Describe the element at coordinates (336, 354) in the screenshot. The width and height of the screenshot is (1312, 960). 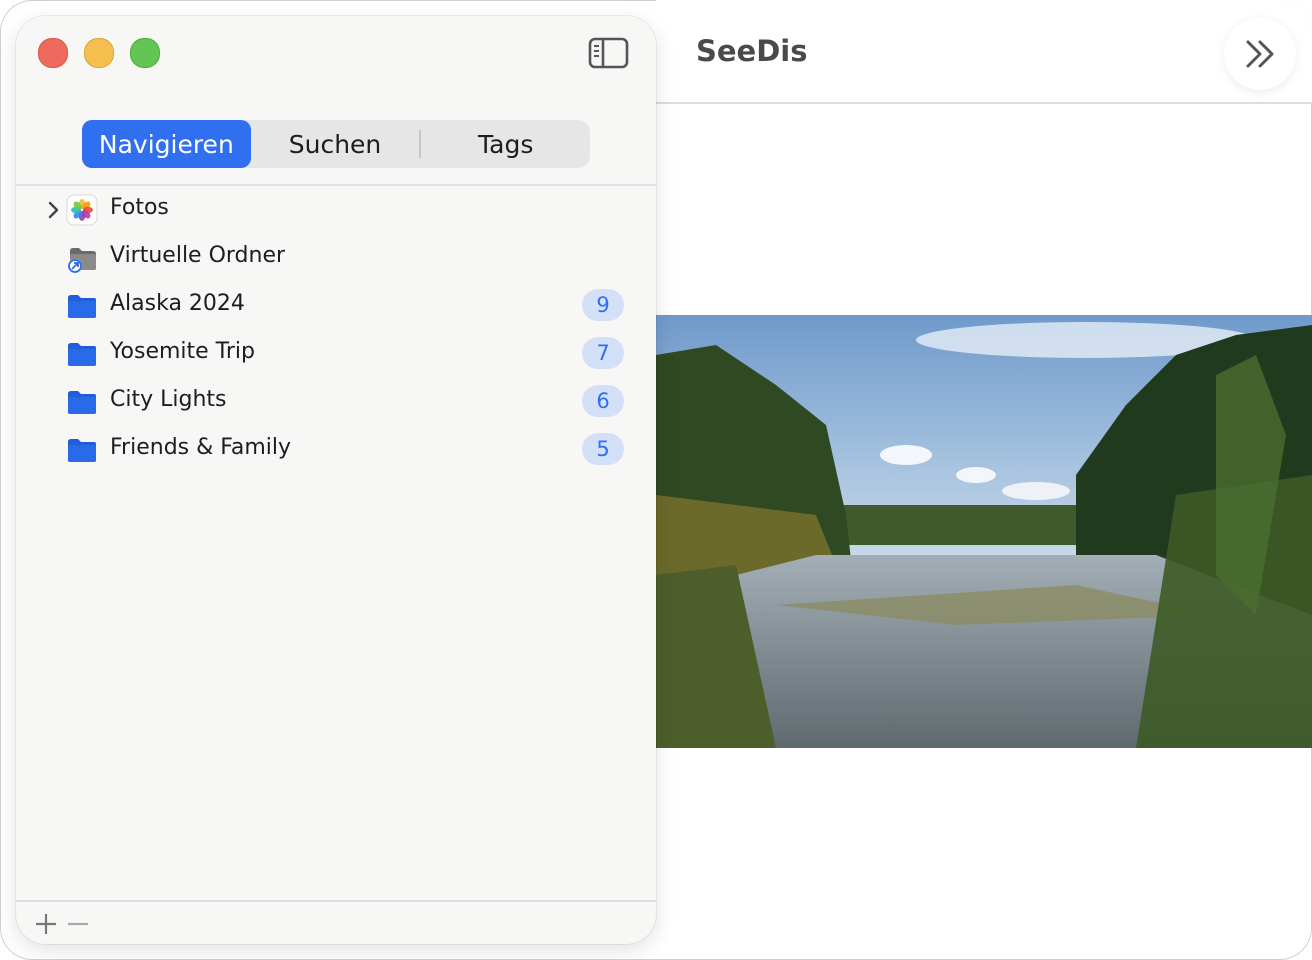
I see `sidebar-item-yosemite-trip: Yosemite Trip 7` at that location.